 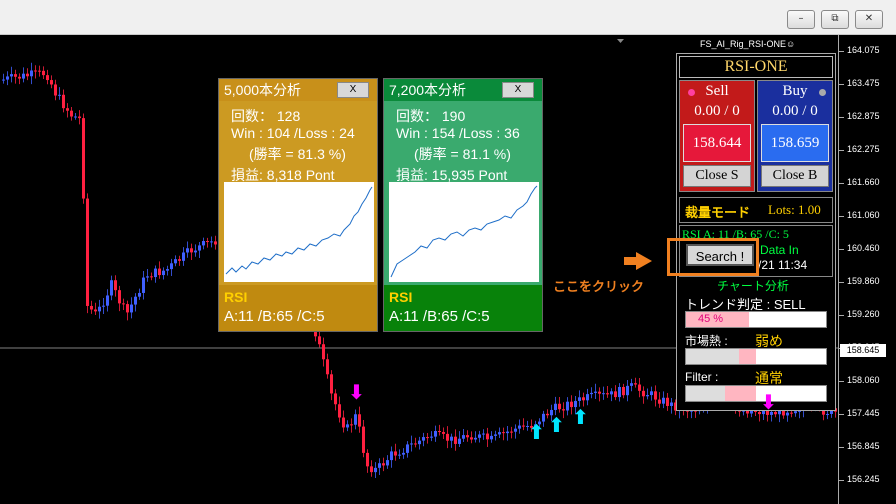 What do you see at coordinates (464, 232) in the screenshot?
I see `equity-curve-chart` at bounding box center [464, 232].